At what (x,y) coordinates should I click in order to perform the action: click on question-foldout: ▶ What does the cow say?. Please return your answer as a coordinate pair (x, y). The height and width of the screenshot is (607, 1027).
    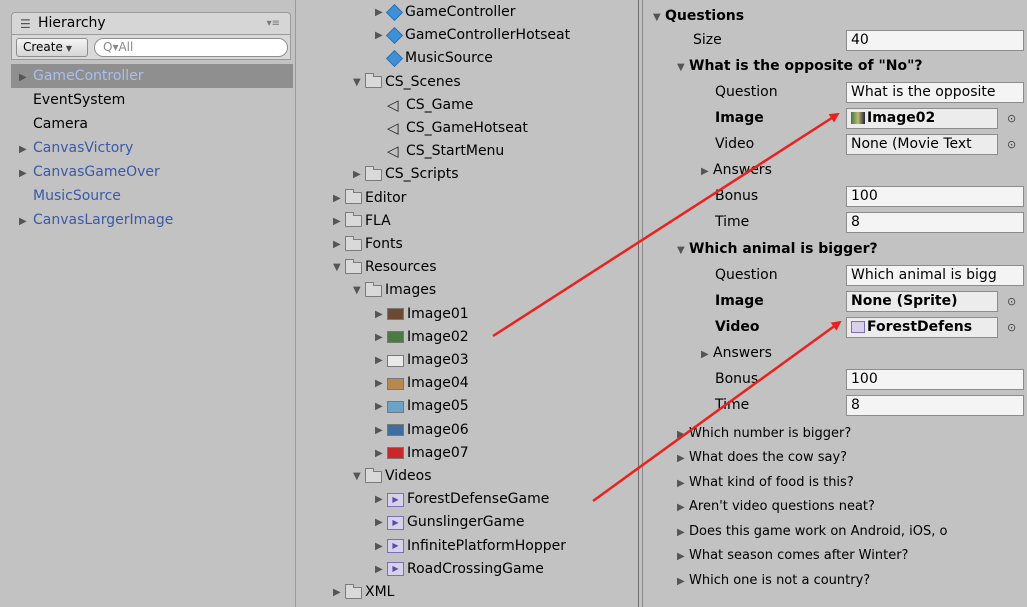
    Looking at the image, I should click on (835, 458).